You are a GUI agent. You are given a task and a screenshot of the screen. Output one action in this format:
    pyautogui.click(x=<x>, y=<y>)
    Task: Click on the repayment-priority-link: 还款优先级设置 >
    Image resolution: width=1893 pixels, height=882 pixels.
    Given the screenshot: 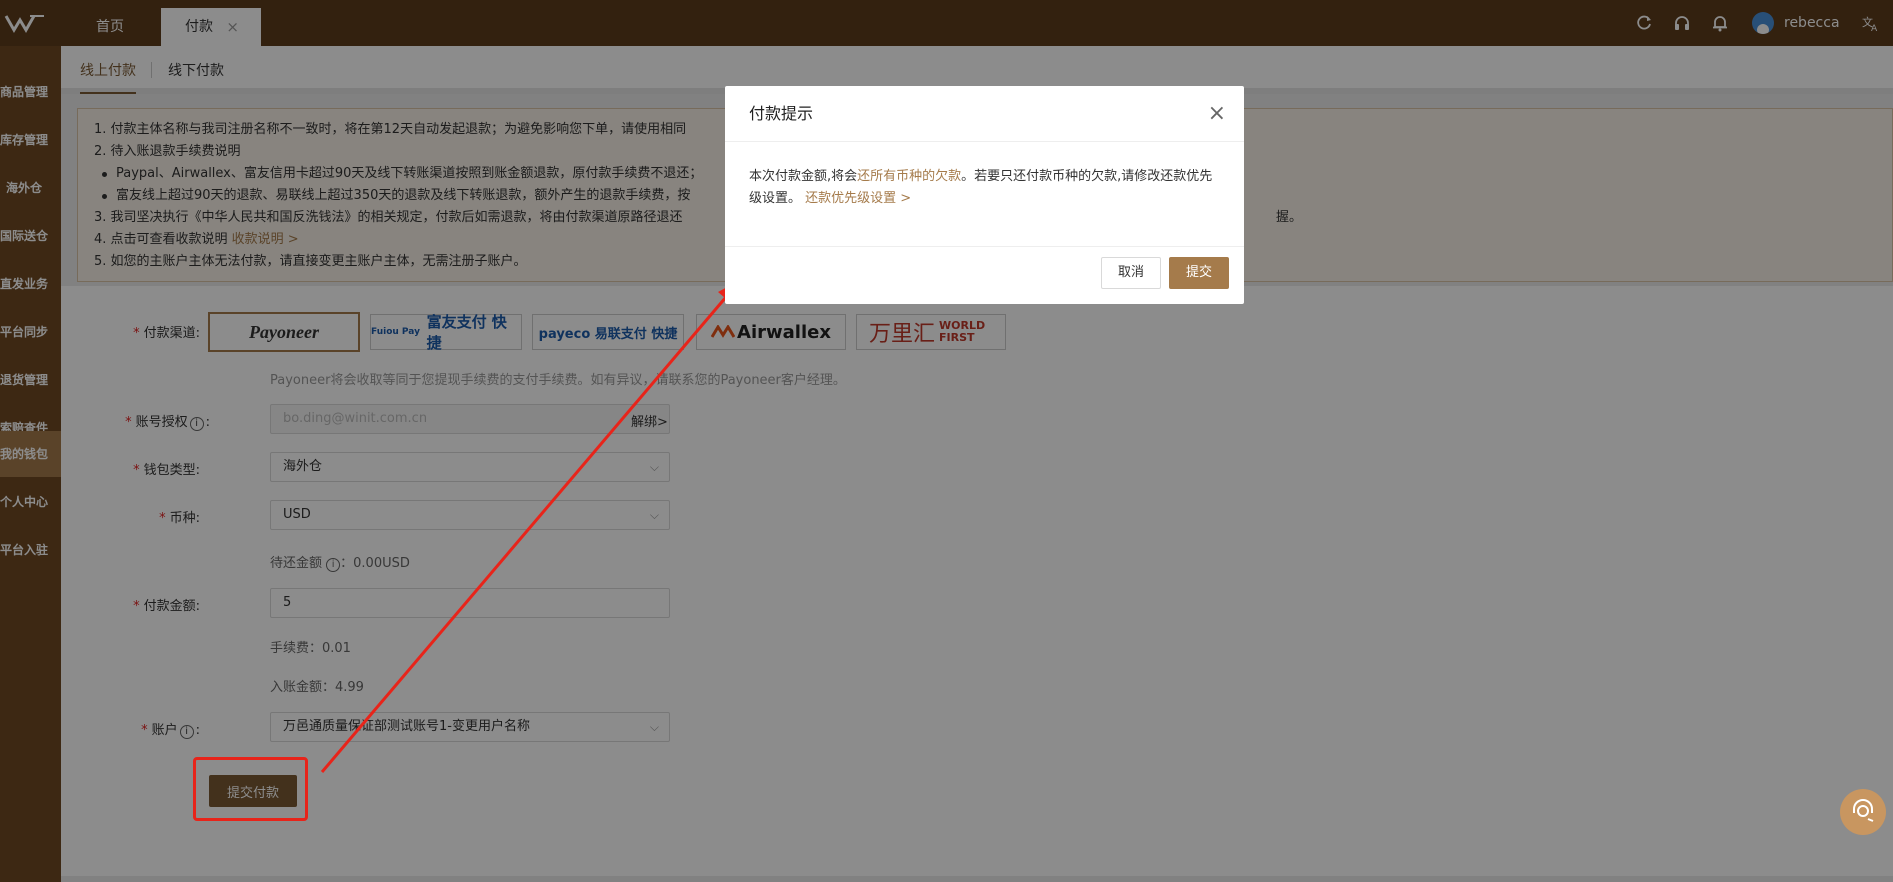 What is the action you would take?
    pyautogui.click(x=858, y=198)
    